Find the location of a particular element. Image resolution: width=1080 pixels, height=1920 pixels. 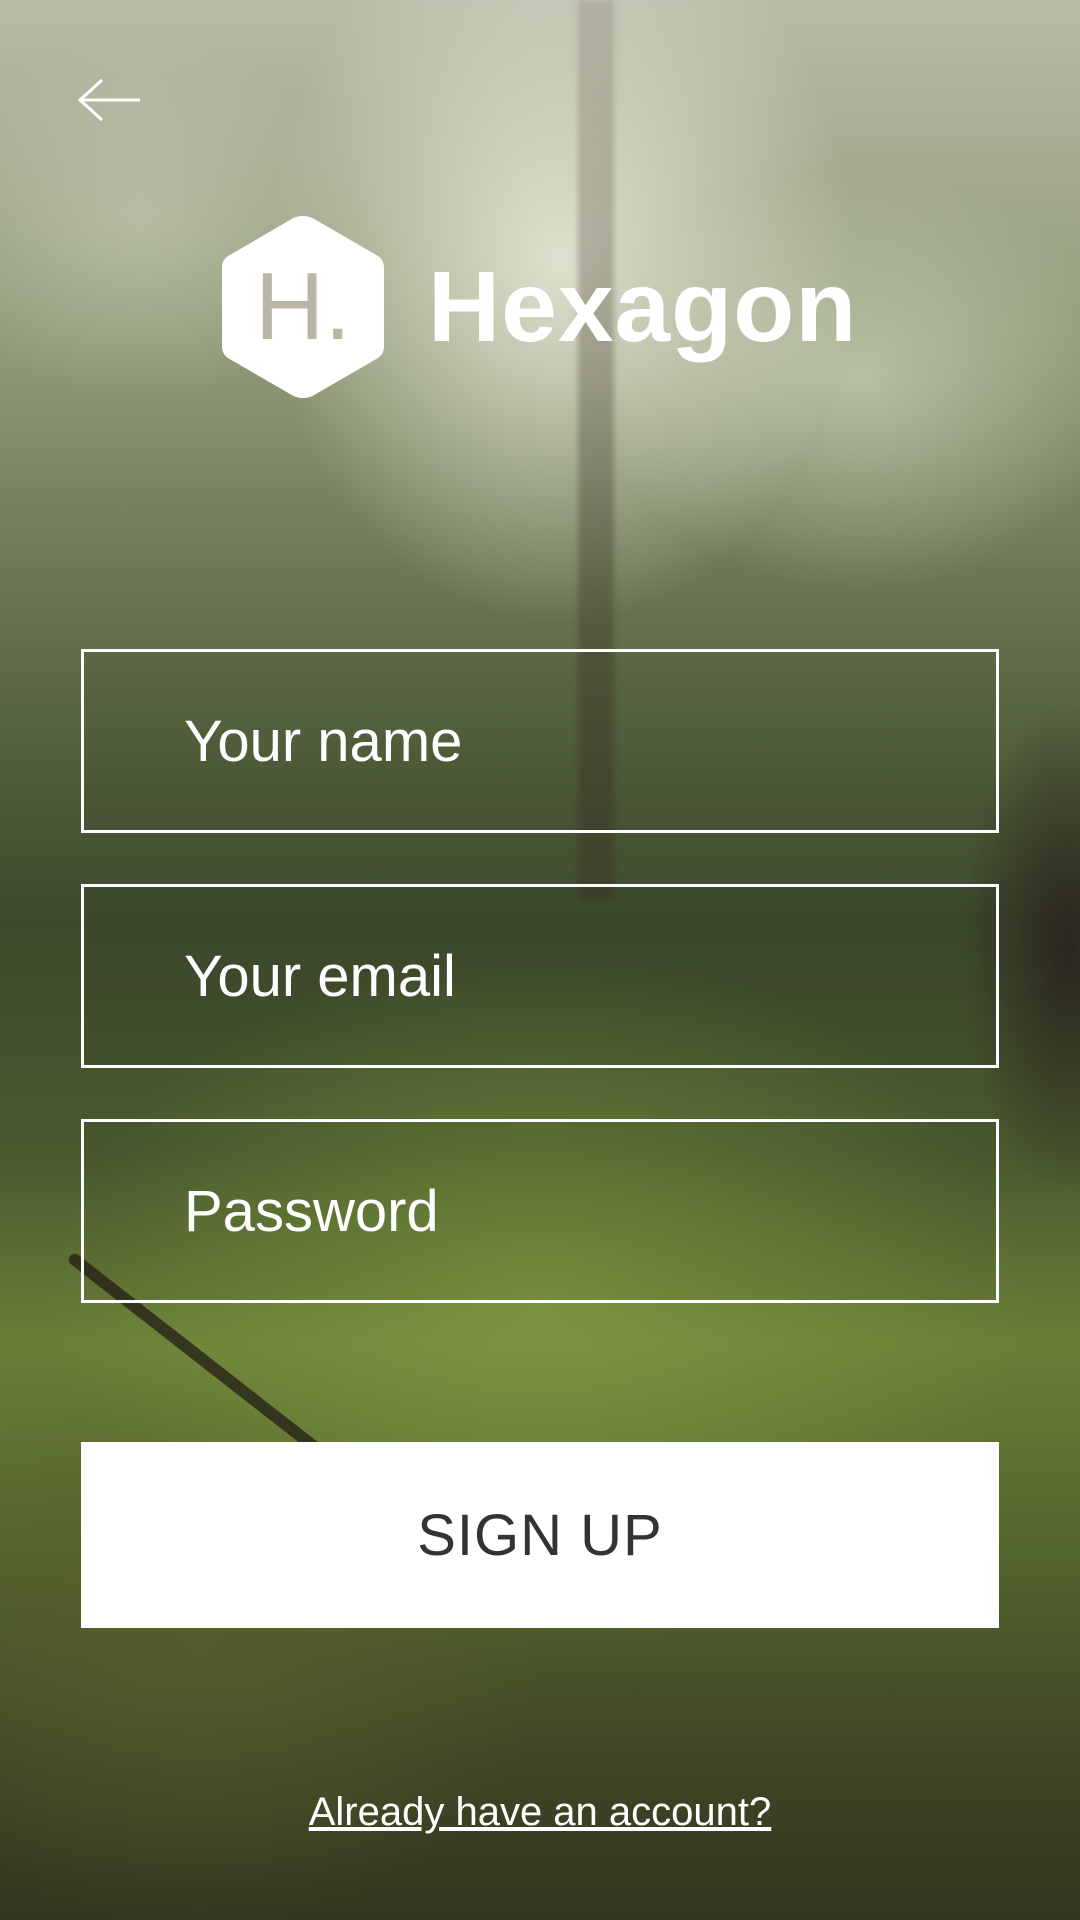

name-field is located at coordinates (540, 741).